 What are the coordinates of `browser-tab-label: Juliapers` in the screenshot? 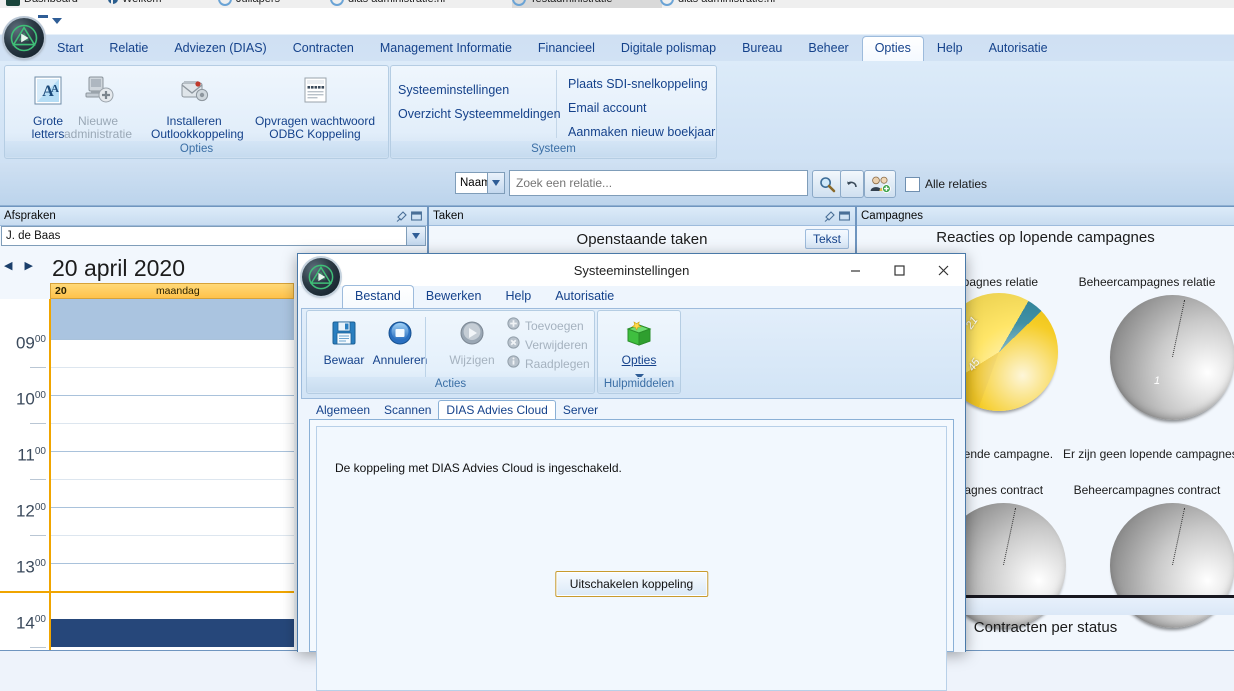 It's located at (258, 2).